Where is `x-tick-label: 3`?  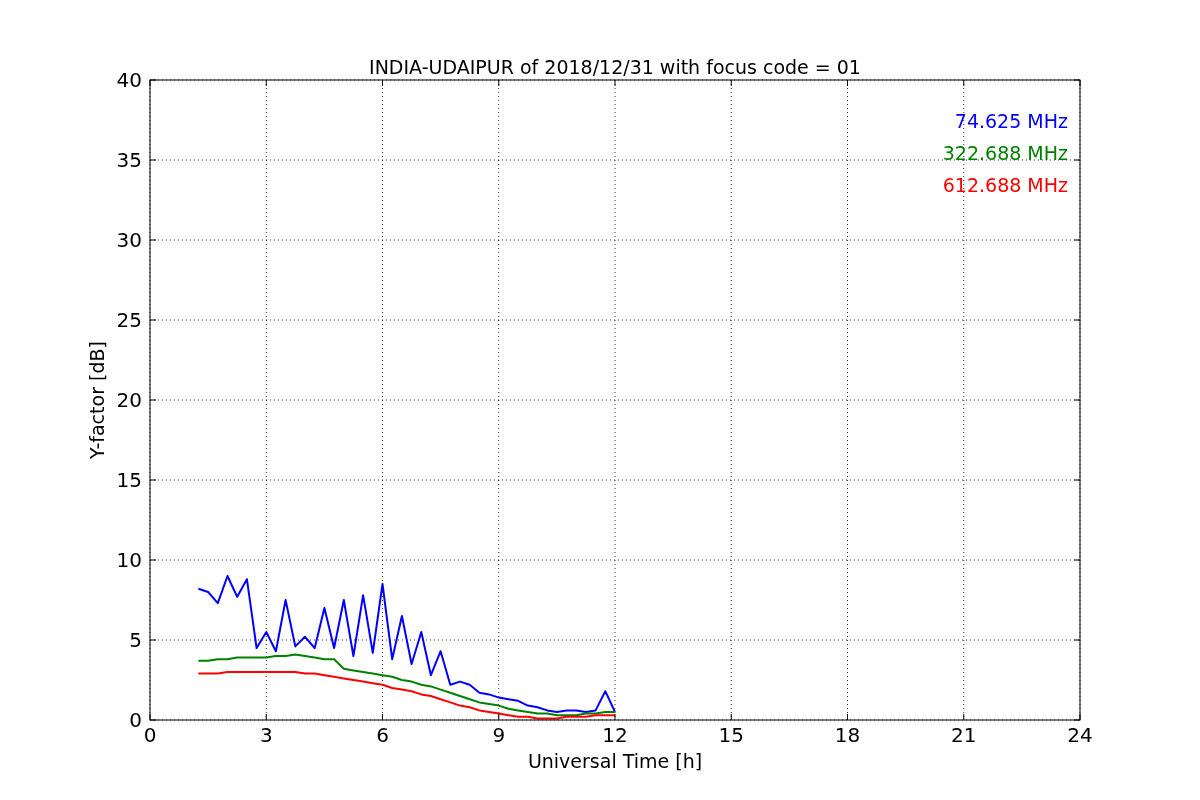
x-tick-label: 3 is located at coordinates (266, 735).